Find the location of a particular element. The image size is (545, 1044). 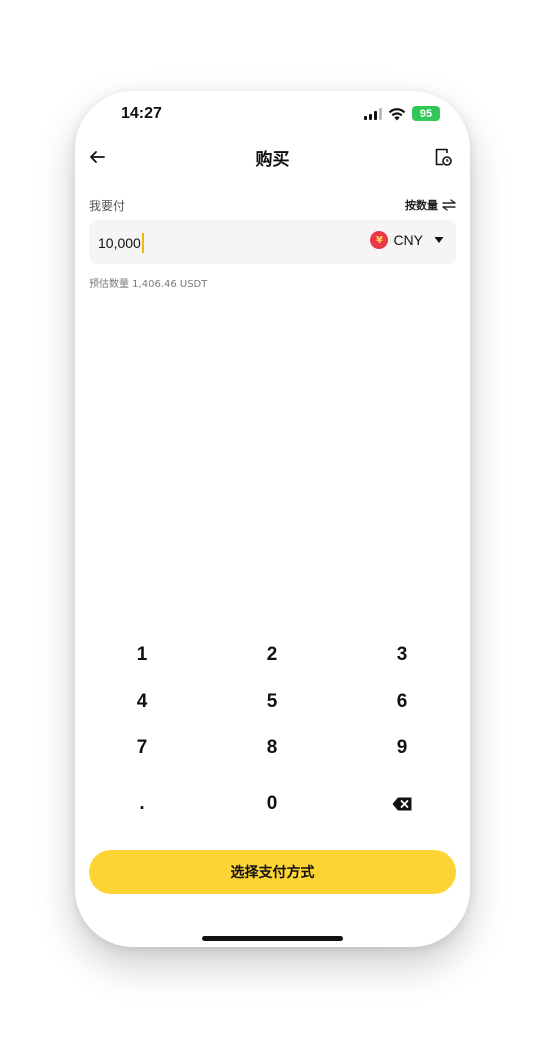

nav-bar: 购买 is located at coordinates (272, 159).